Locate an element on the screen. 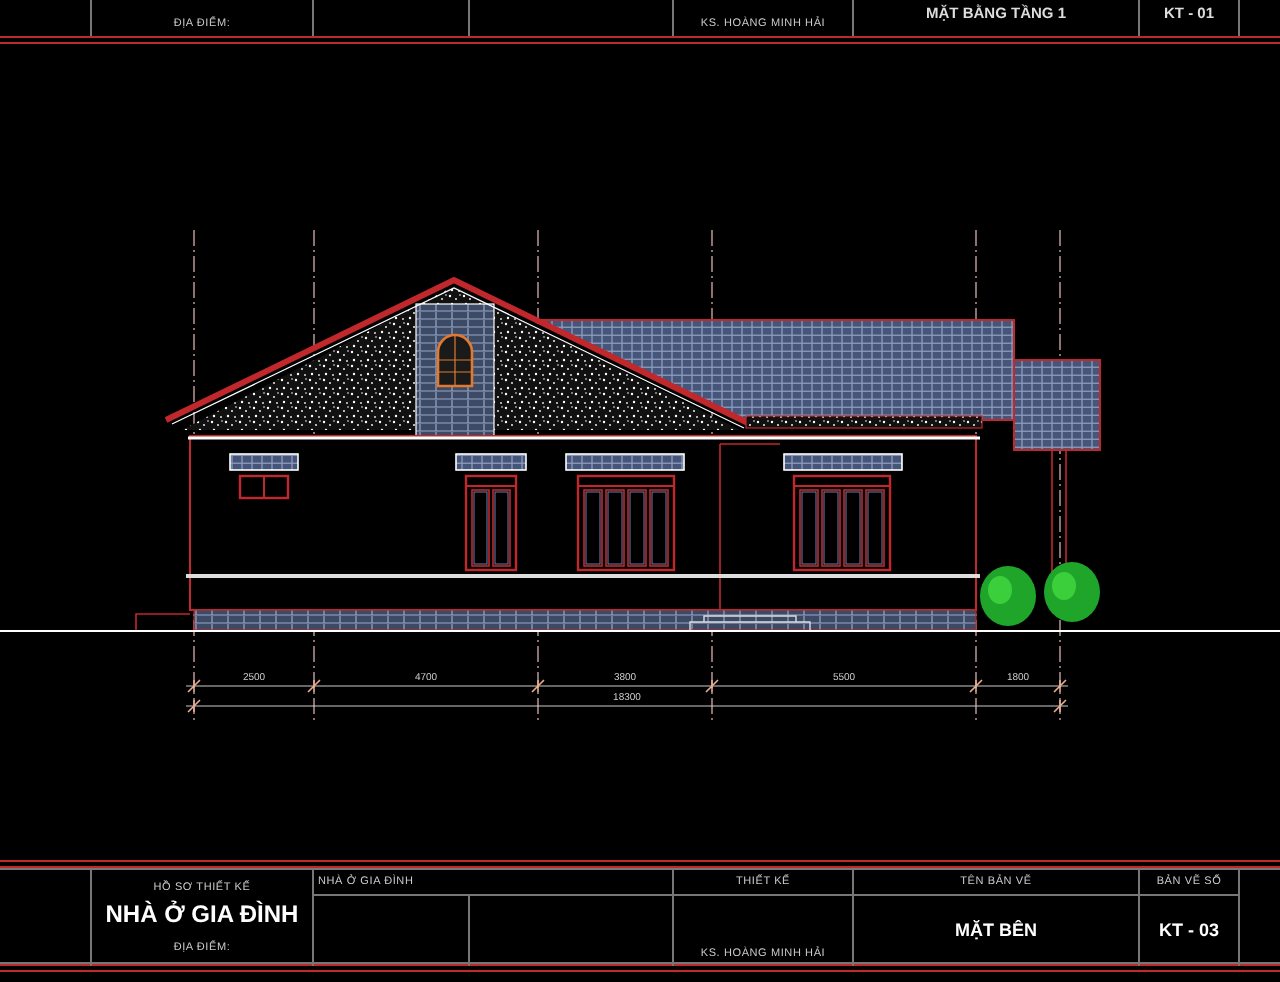  project-name: NHÀ Ở GIA ĐÌNH is located at coordinates (202, 915).